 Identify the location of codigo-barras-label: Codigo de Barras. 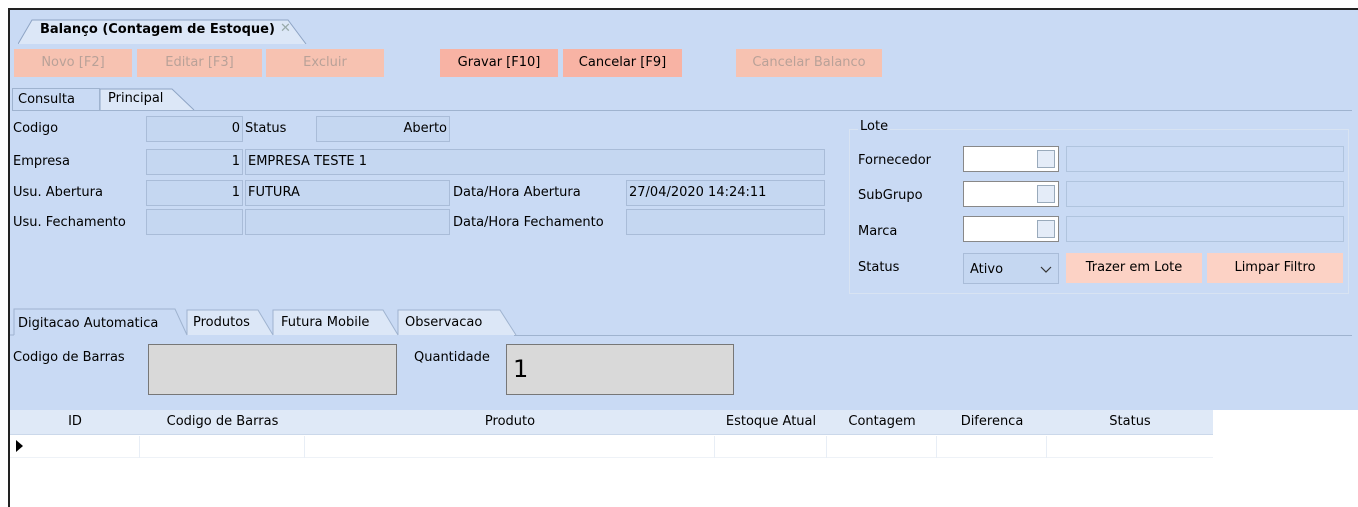
(69, 357).